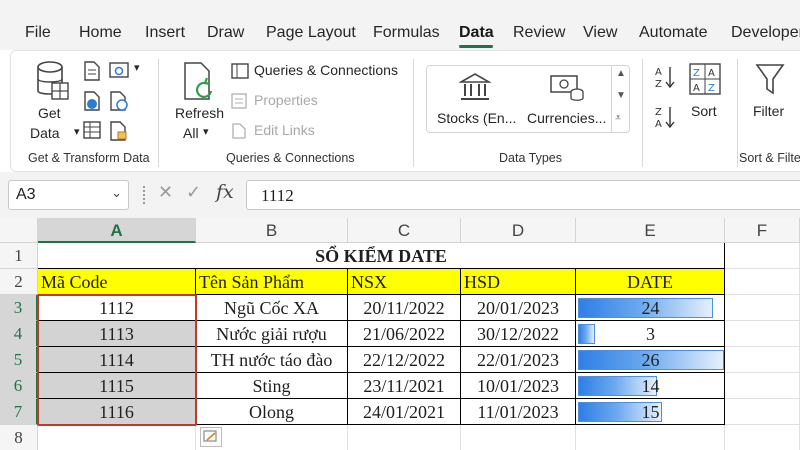 This screenshot has width=800, height=450. I want to click on column-header-c: C, so click(404, 230).